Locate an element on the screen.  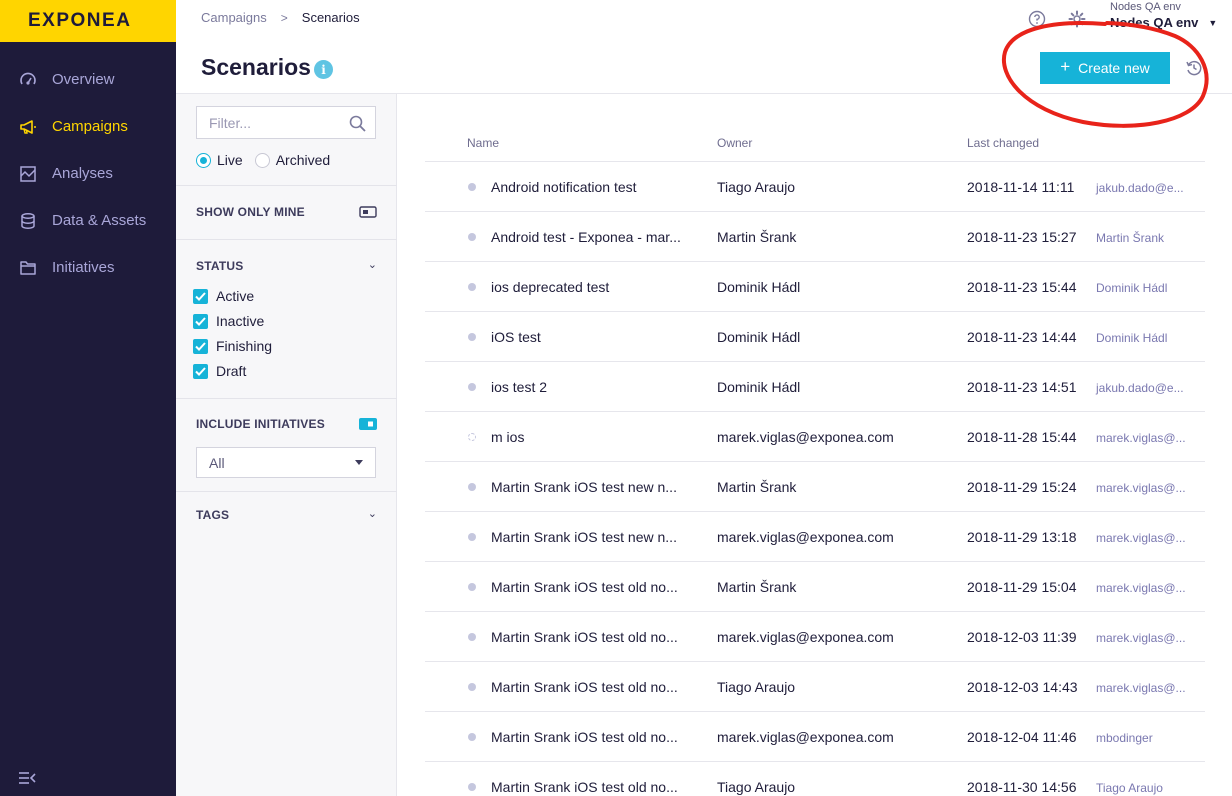
status-checkbox-finishing: Finishing is located at coordinates (232, 346).